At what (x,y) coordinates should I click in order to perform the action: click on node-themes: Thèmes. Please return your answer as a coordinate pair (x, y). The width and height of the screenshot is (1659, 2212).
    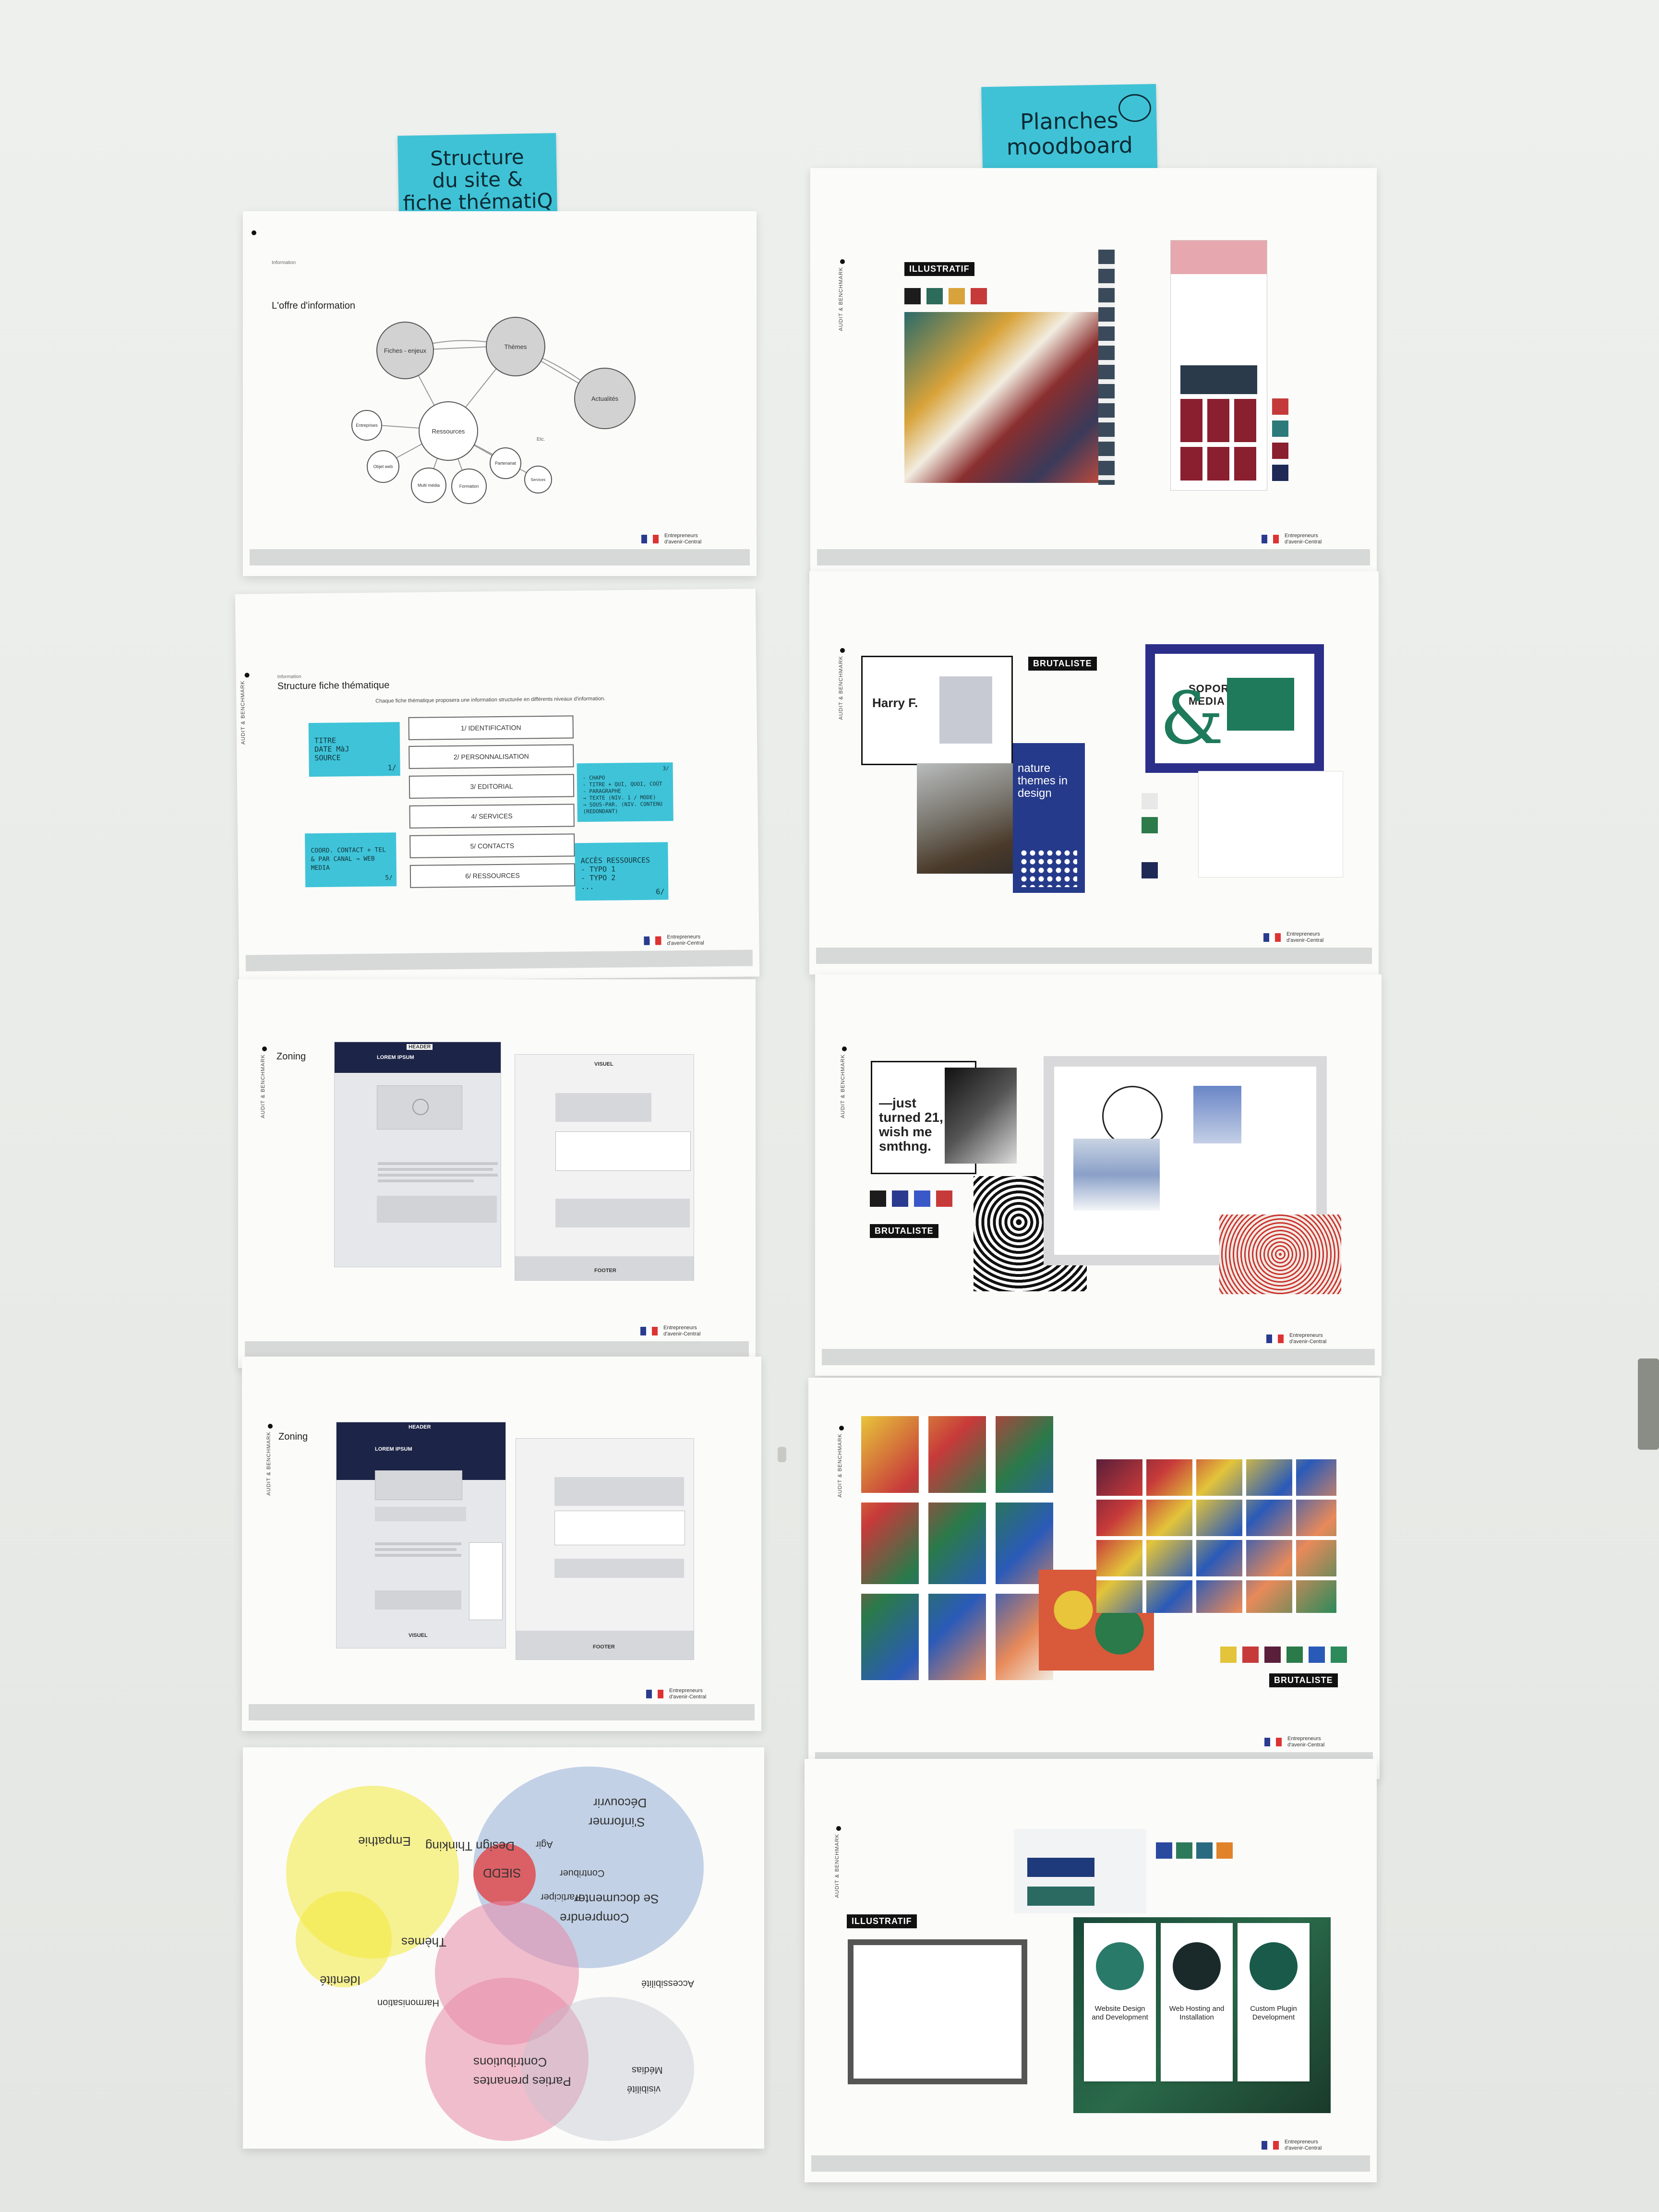
    Looking at the image, I should click on (515, 347).